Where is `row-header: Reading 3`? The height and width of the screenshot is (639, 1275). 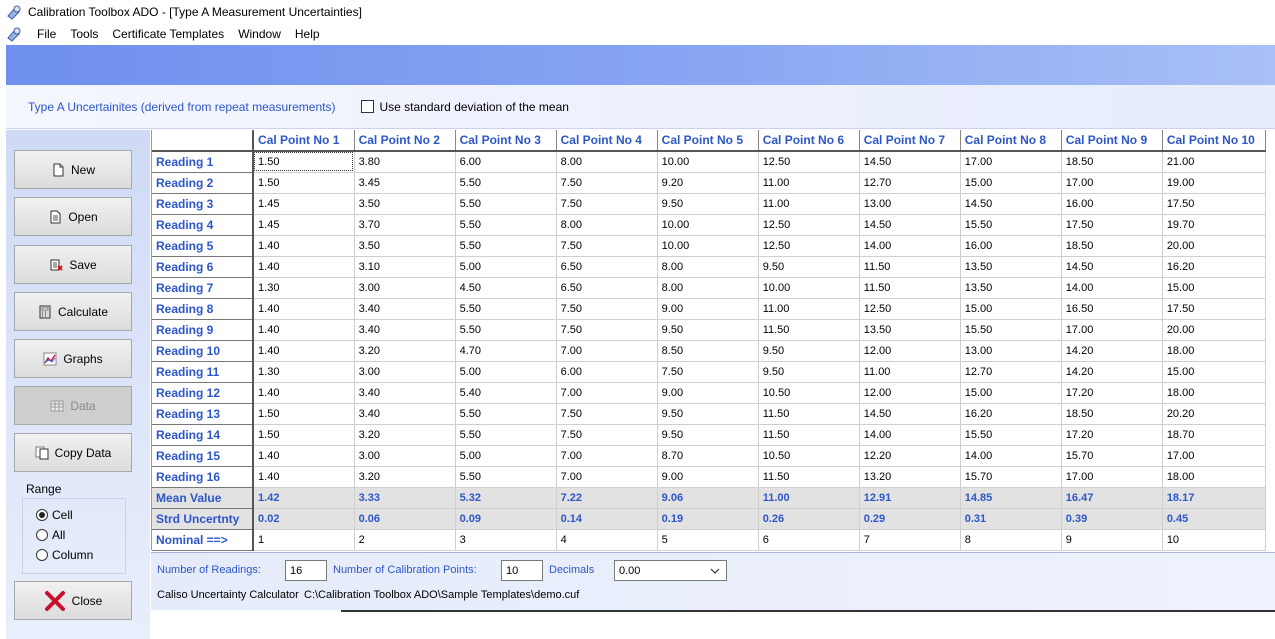
row-header: Reading 3 is located at coordinates (203, 204).